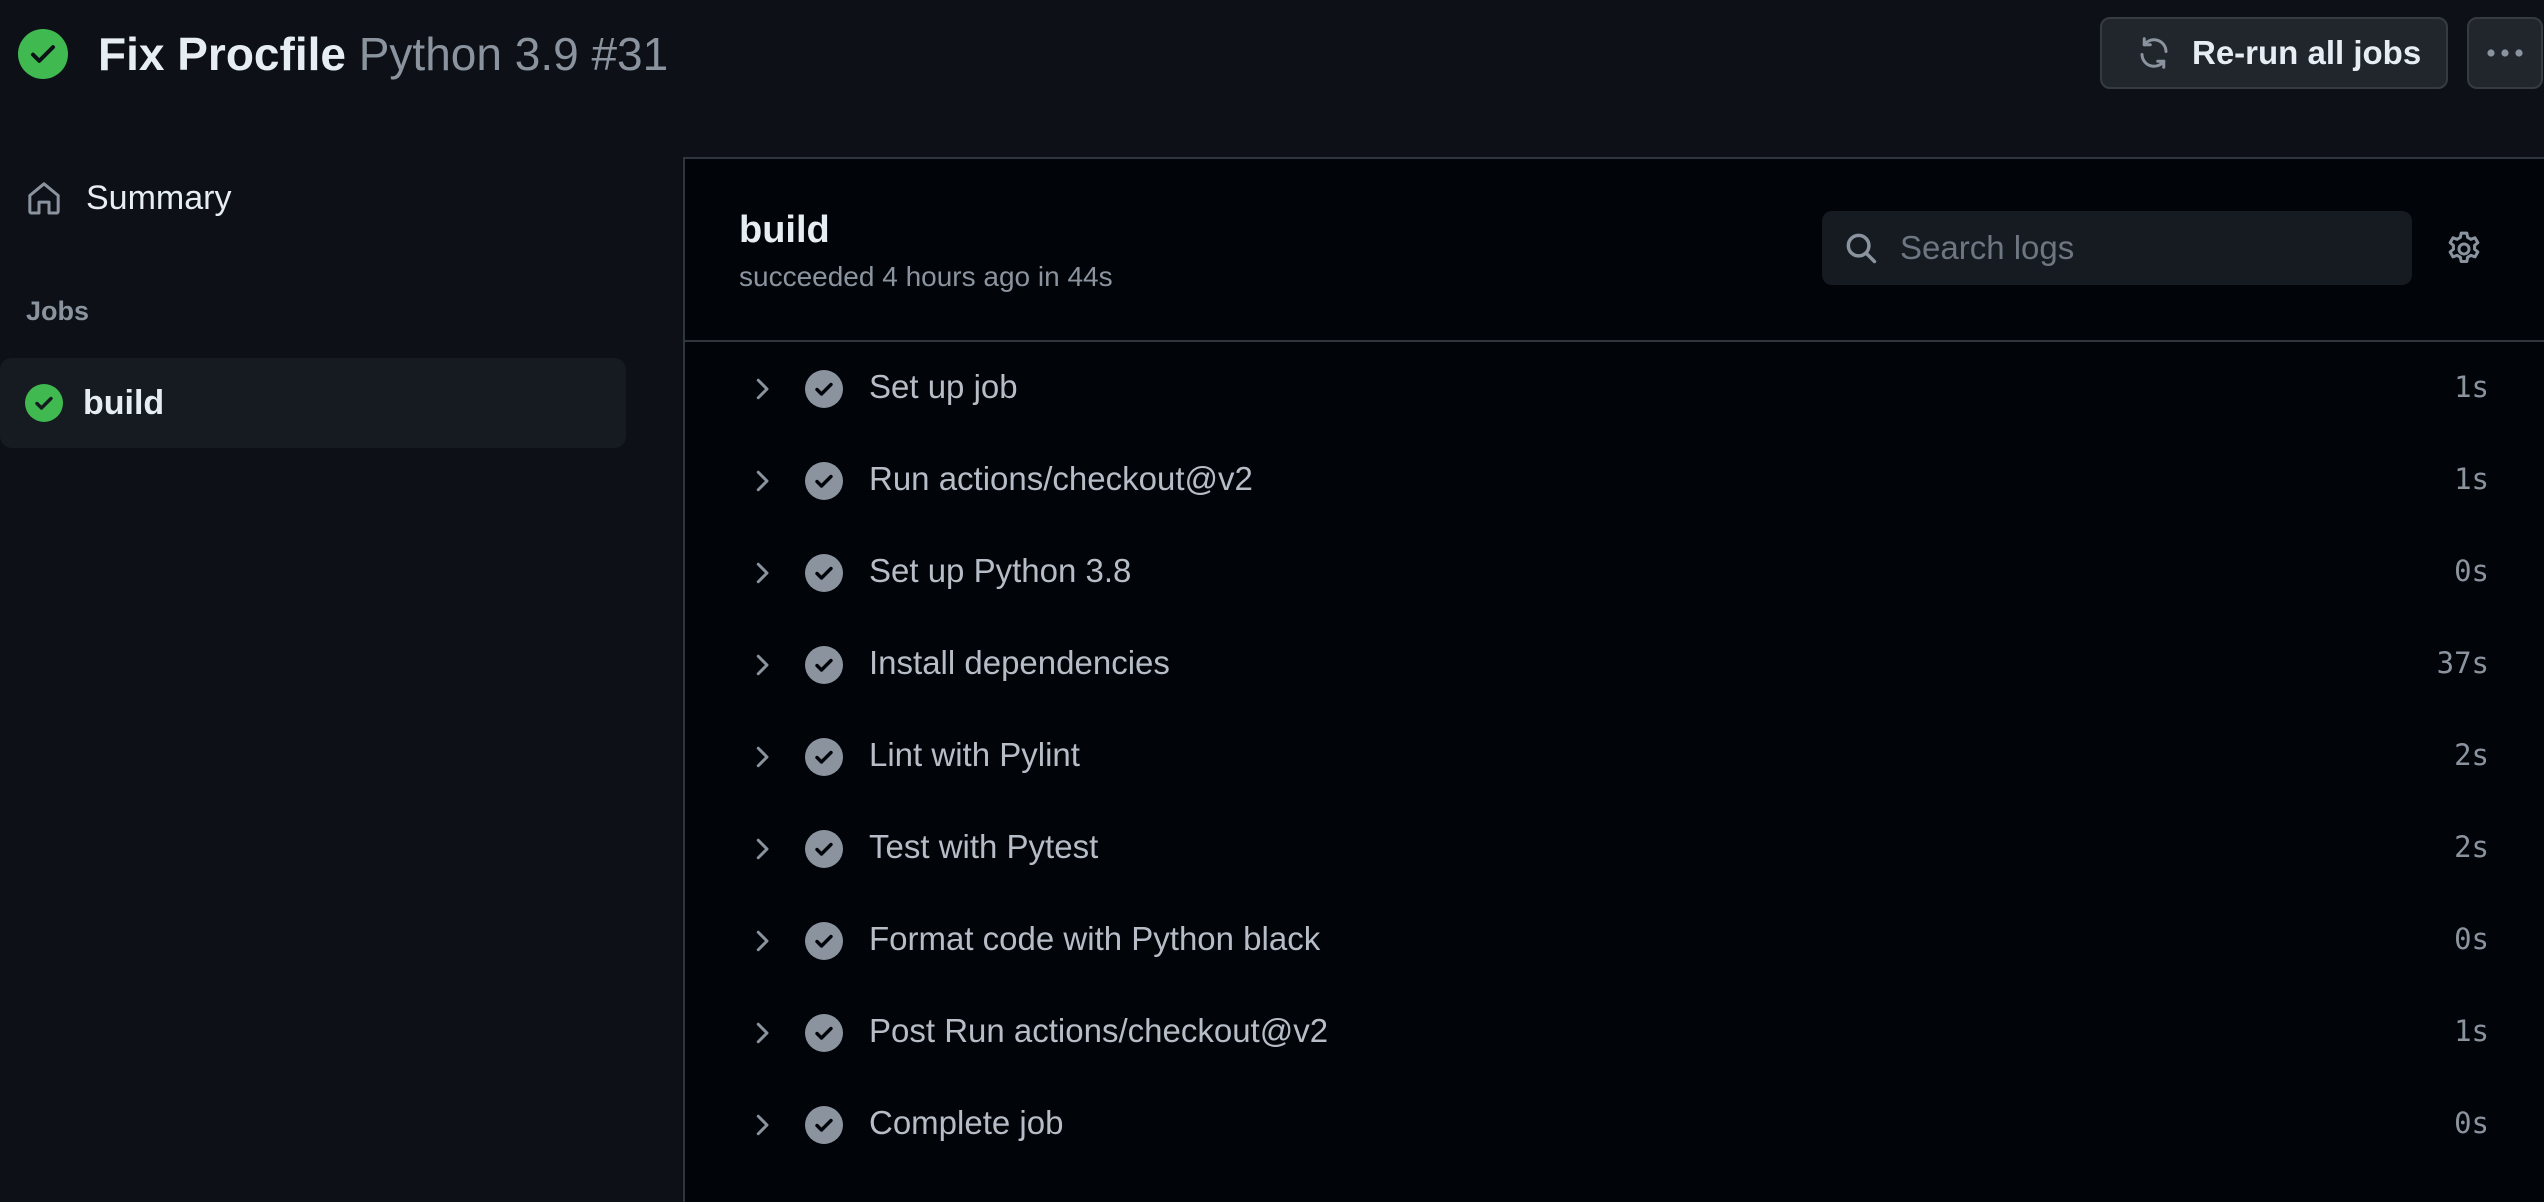  What do you see at coordinates (513, 54) in the screenshot?
I see `workflow-run-name: Python 3.9 #31` at bounding box center [513, 54].